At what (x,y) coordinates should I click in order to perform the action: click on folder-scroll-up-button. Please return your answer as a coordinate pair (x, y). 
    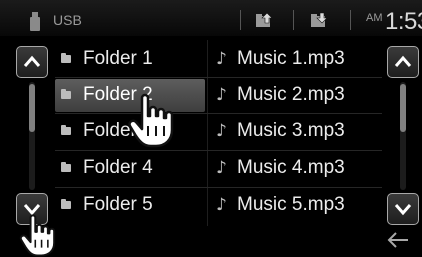
    Looking at the image, I should click on (32, 62).